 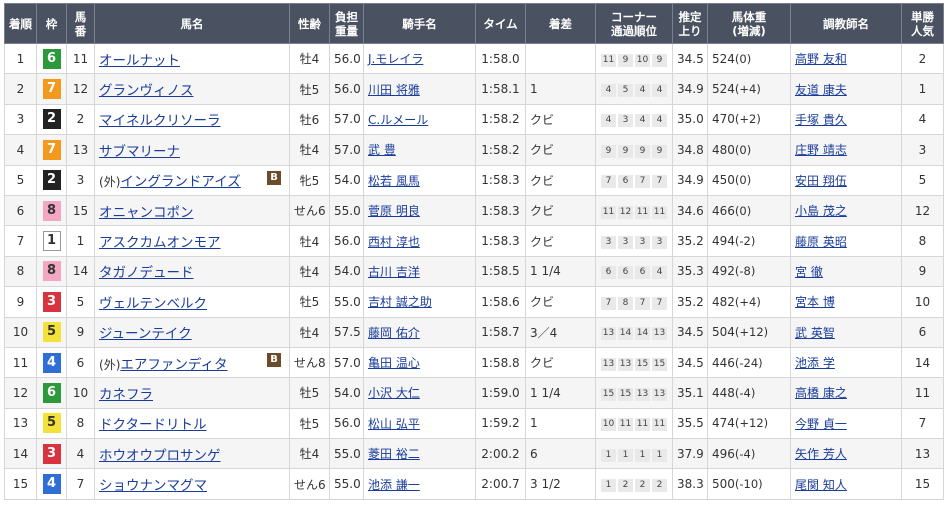 What do you see at coordinates (20, 393) in the screenshot?
I see `rank-cell: 12` at bounding box center [20, 393].